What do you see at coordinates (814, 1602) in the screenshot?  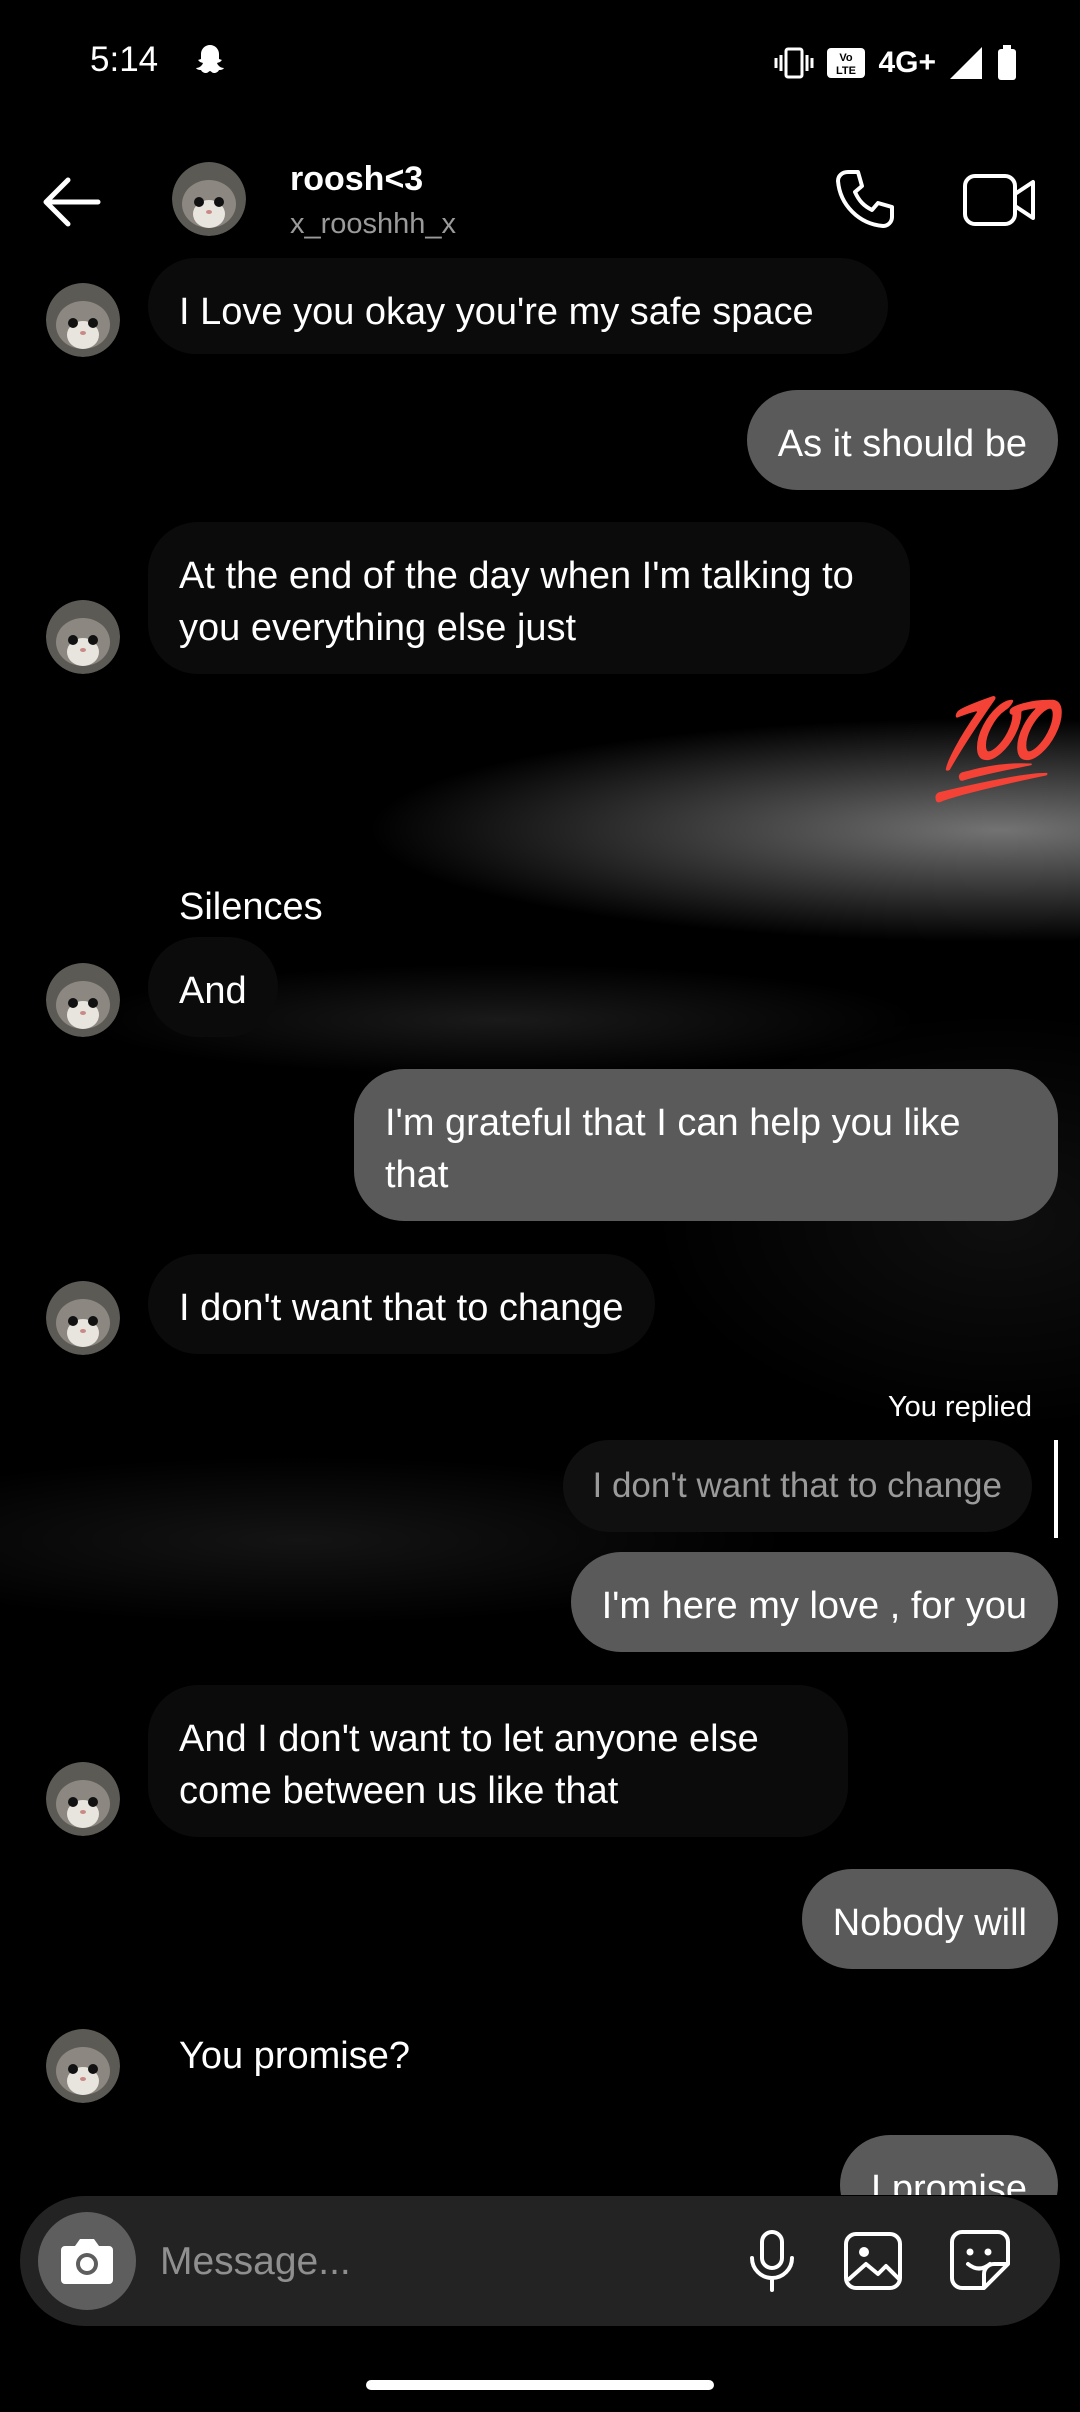 I see `message-bubble-outgoing: I'm here my love , for you` at bounding box center [814, 1602].